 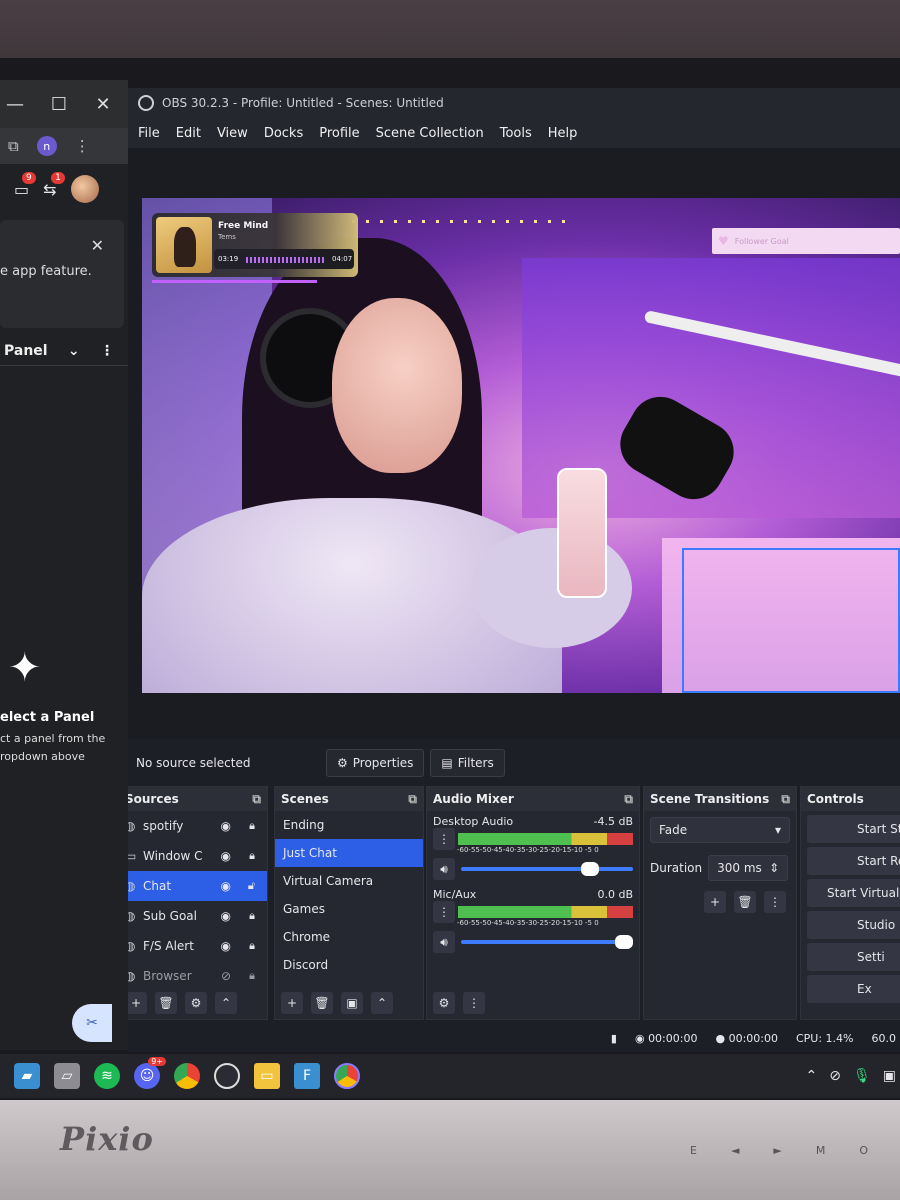 What do you see at coordinates (853, 989) in the screenshot?
I see `exit-button: Ex` at bounding box center [853, 989].